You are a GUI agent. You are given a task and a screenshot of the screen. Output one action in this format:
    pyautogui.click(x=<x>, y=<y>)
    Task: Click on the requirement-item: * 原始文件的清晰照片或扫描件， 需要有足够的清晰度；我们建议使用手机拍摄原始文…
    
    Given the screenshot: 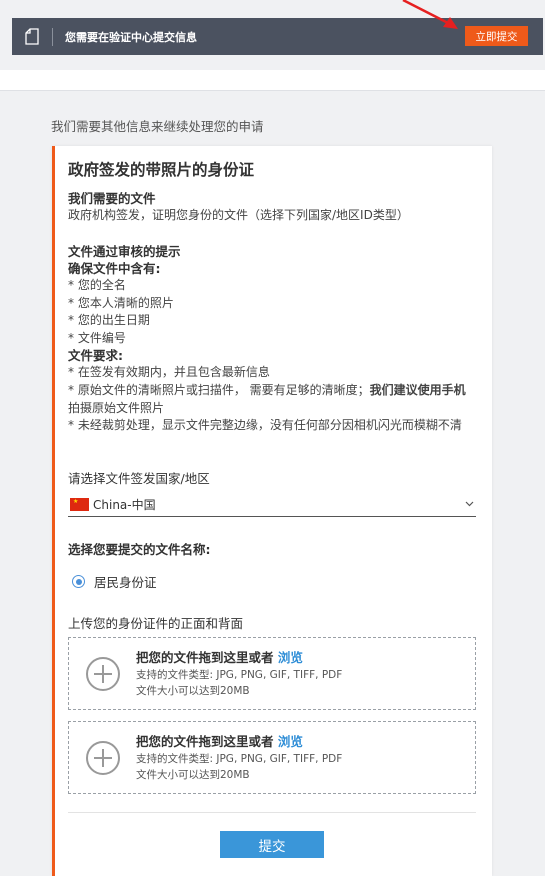 What is the action you would take?
    pyautogui.click(x=272, y=399)
    